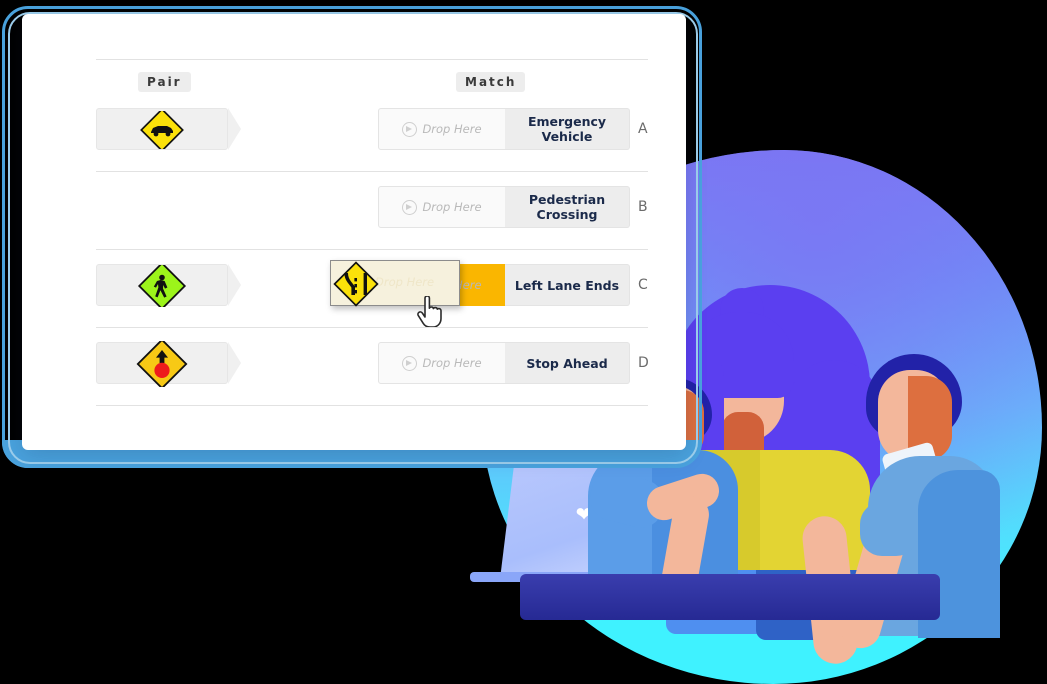 The height and width of the screenshot is (684, 1047). What do you see at coordinates (643, 207) in the screenshot?
I see `row-letter: B` at bounding box center [643, 207].